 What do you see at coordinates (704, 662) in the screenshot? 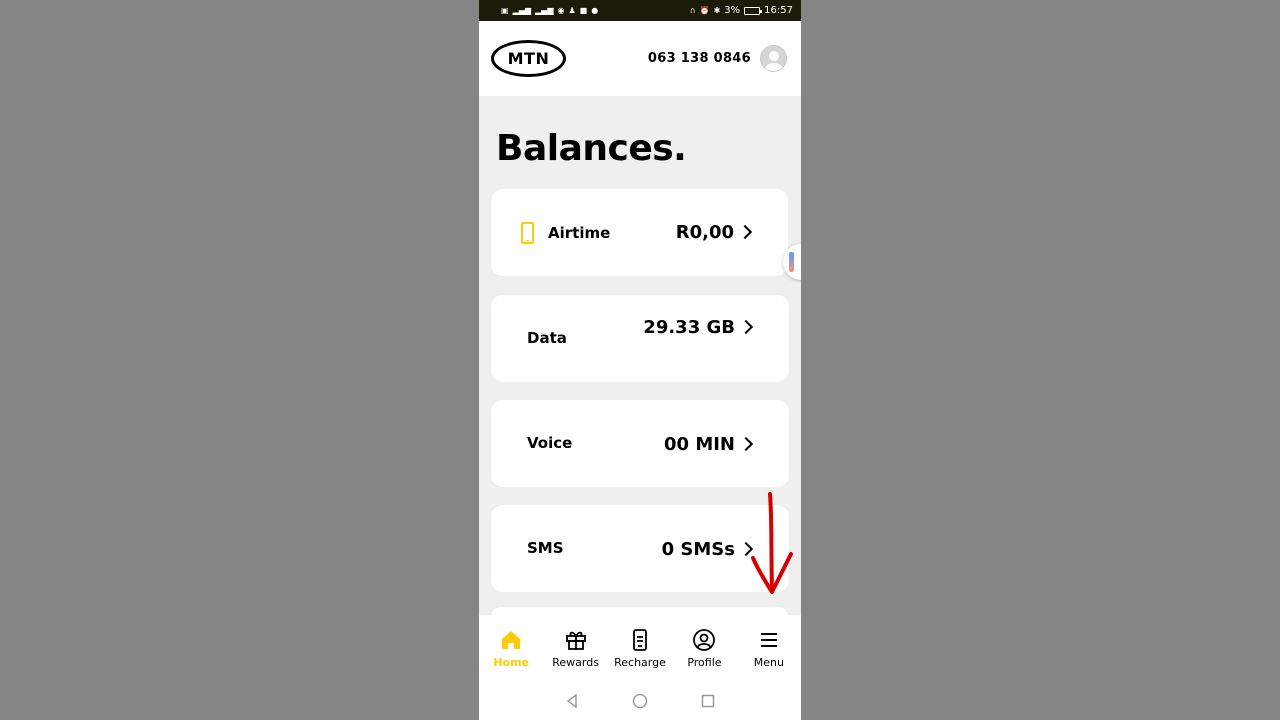
I see `nav-label: Profile` at bounding box center [704, 662].